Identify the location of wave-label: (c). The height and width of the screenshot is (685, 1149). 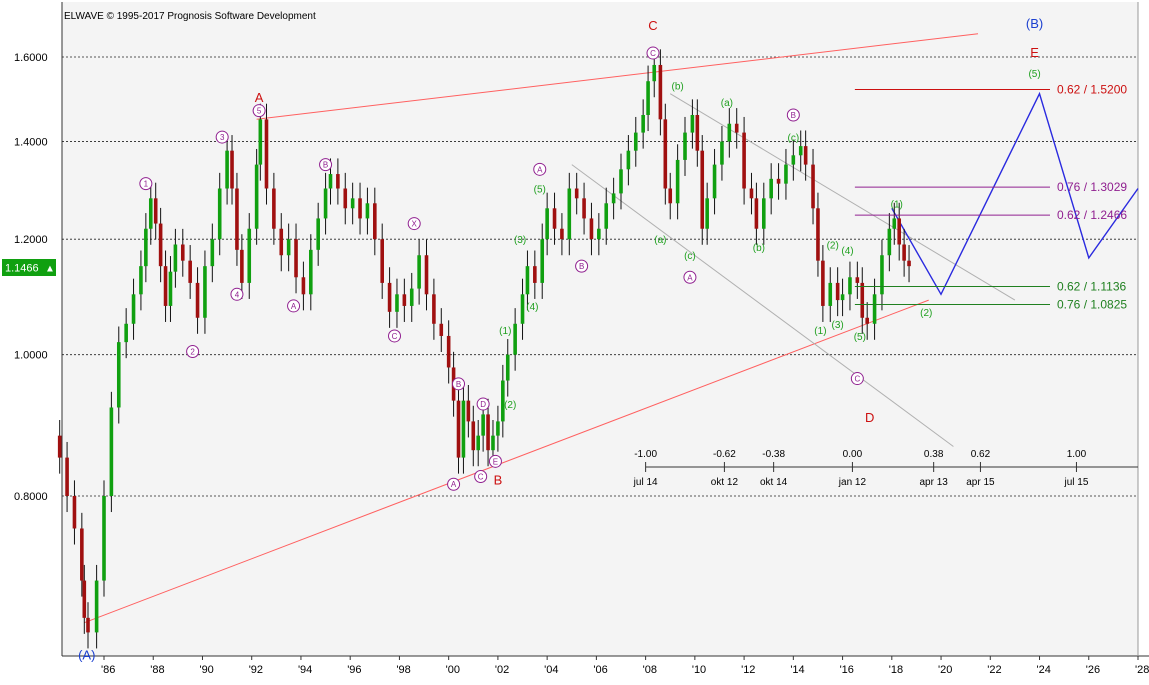
(690, 256).